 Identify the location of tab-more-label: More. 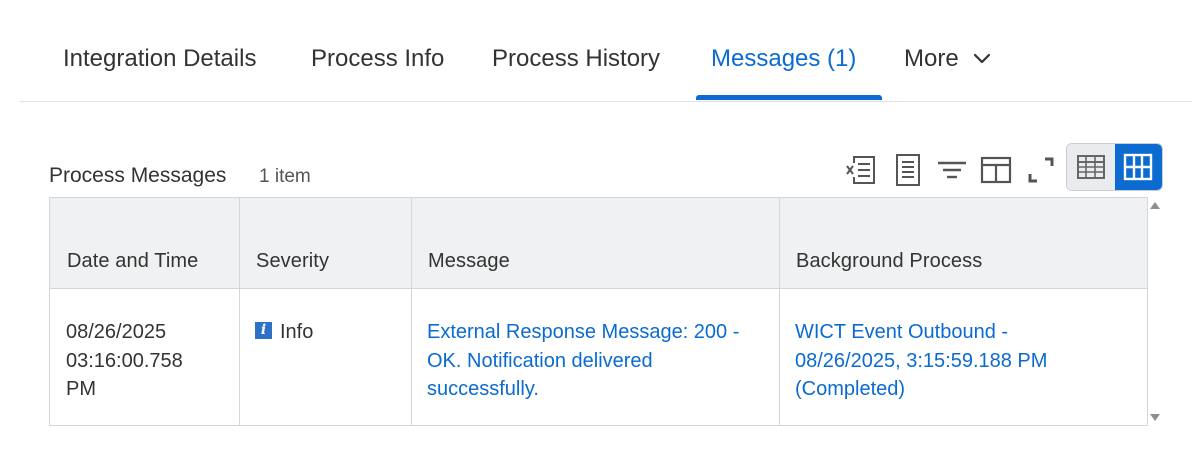
(931, 58).